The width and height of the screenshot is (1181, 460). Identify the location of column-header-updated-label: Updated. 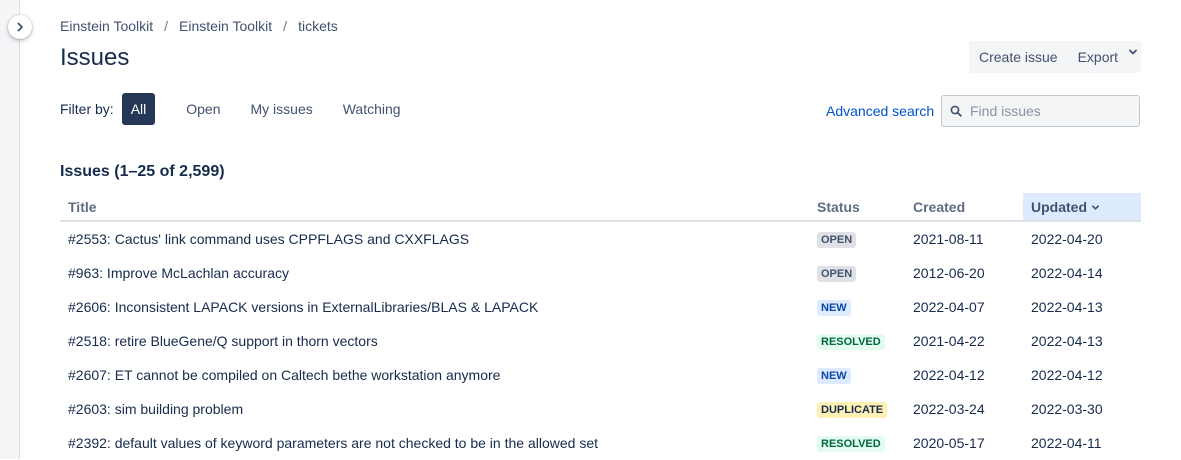
(1059, 206).